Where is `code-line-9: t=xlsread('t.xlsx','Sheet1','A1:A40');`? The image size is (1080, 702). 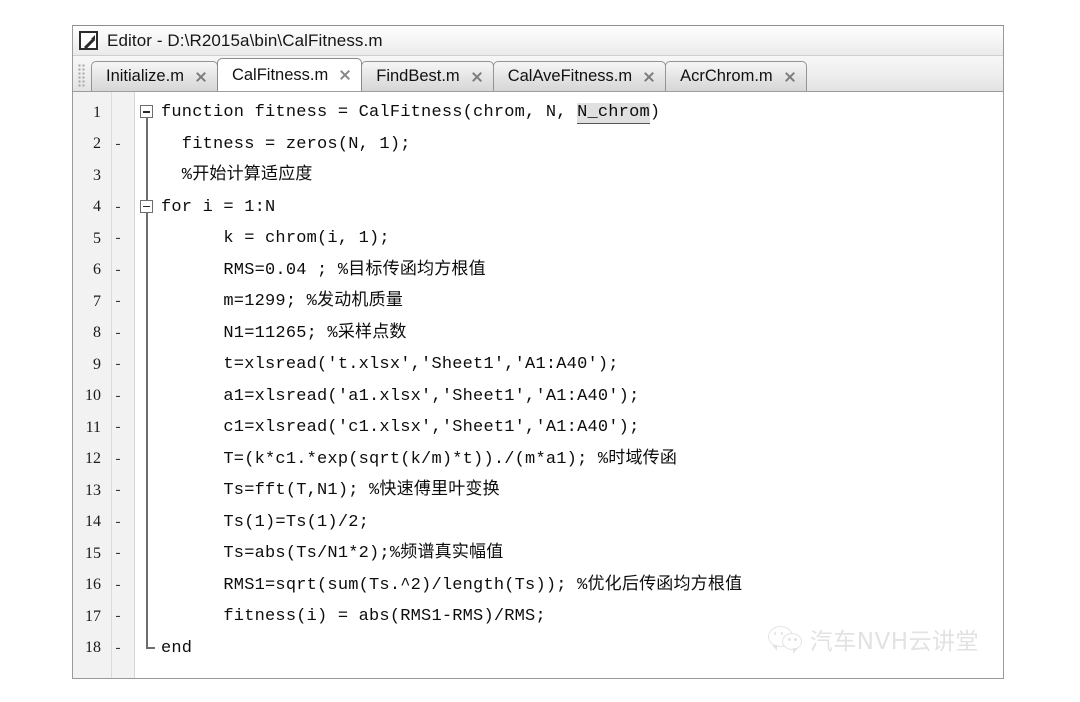
code-line-9: t=xlsread('t.xlsx','Sheet1','A1:A40'); is located at coordinates (569, 365).